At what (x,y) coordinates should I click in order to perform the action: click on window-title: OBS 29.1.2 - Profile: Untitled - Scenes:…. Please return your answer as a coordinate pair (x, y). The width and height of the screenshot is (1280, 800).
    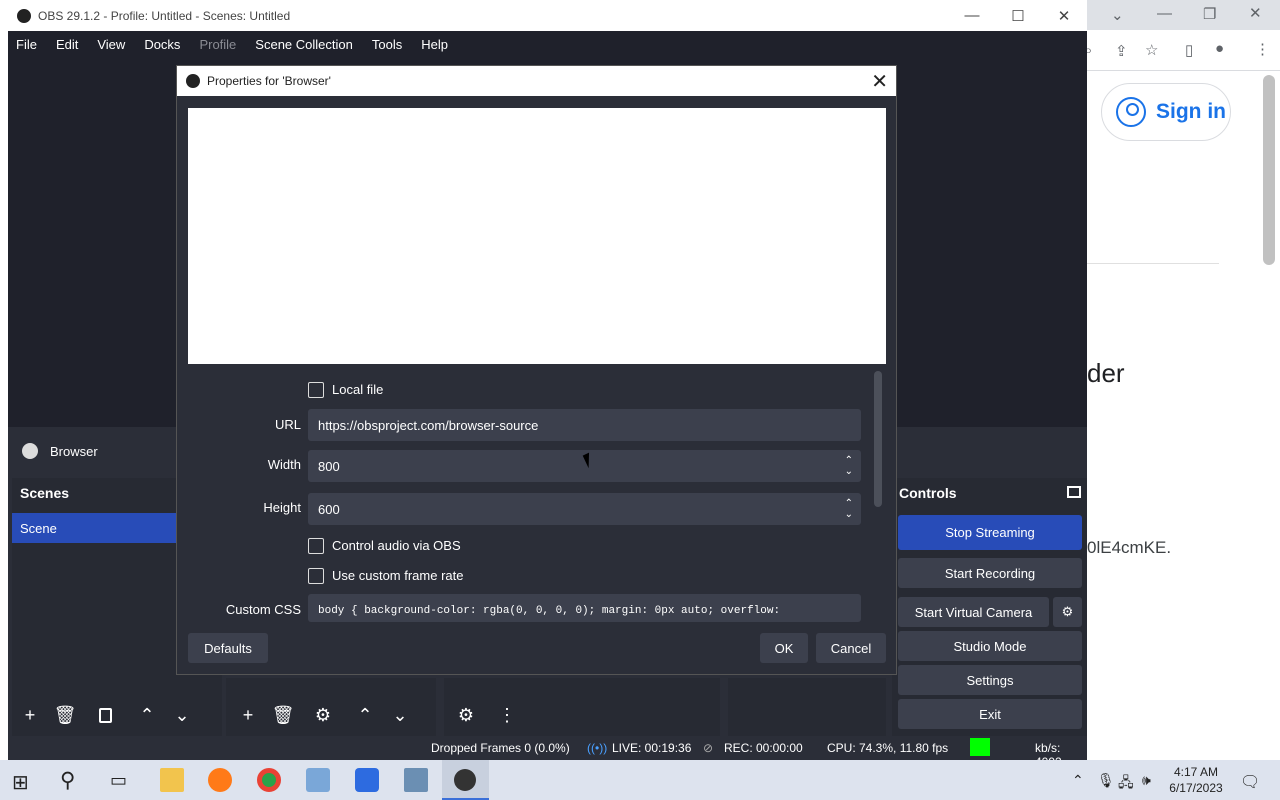
    Looking at the image, I should click on (164, 15).